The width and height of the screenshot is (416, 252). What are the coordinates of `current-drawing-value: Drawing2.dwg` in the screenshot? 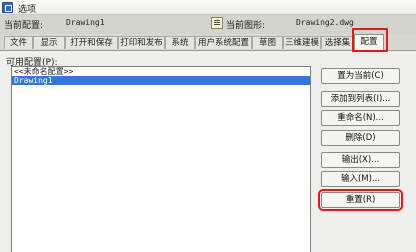 It's located at (325, 22).